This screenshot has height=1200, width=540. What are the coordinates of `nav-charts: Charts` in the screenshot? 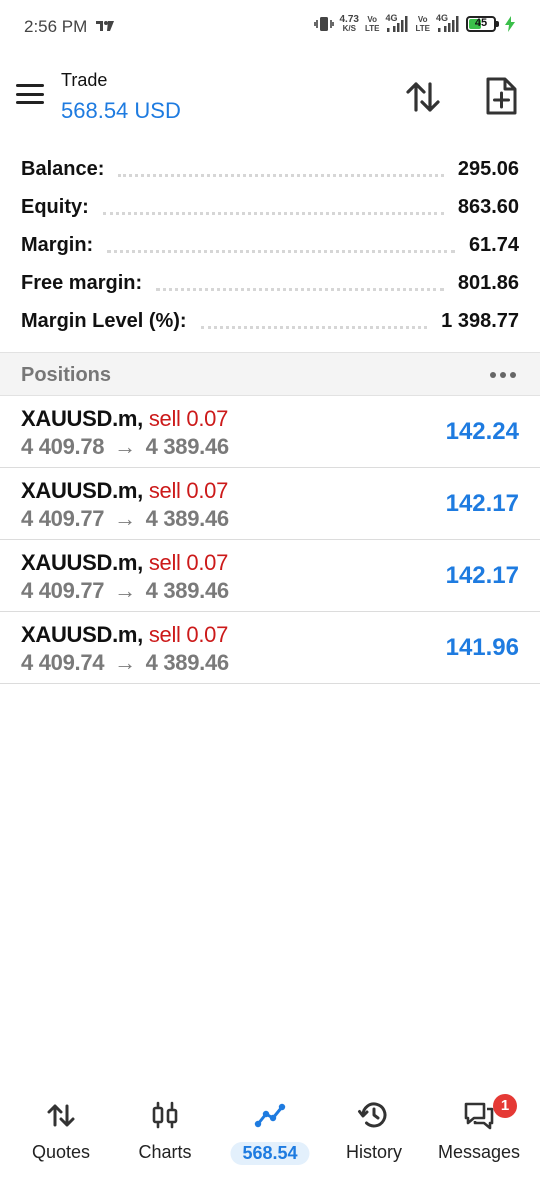 It's located at (165, 1130).